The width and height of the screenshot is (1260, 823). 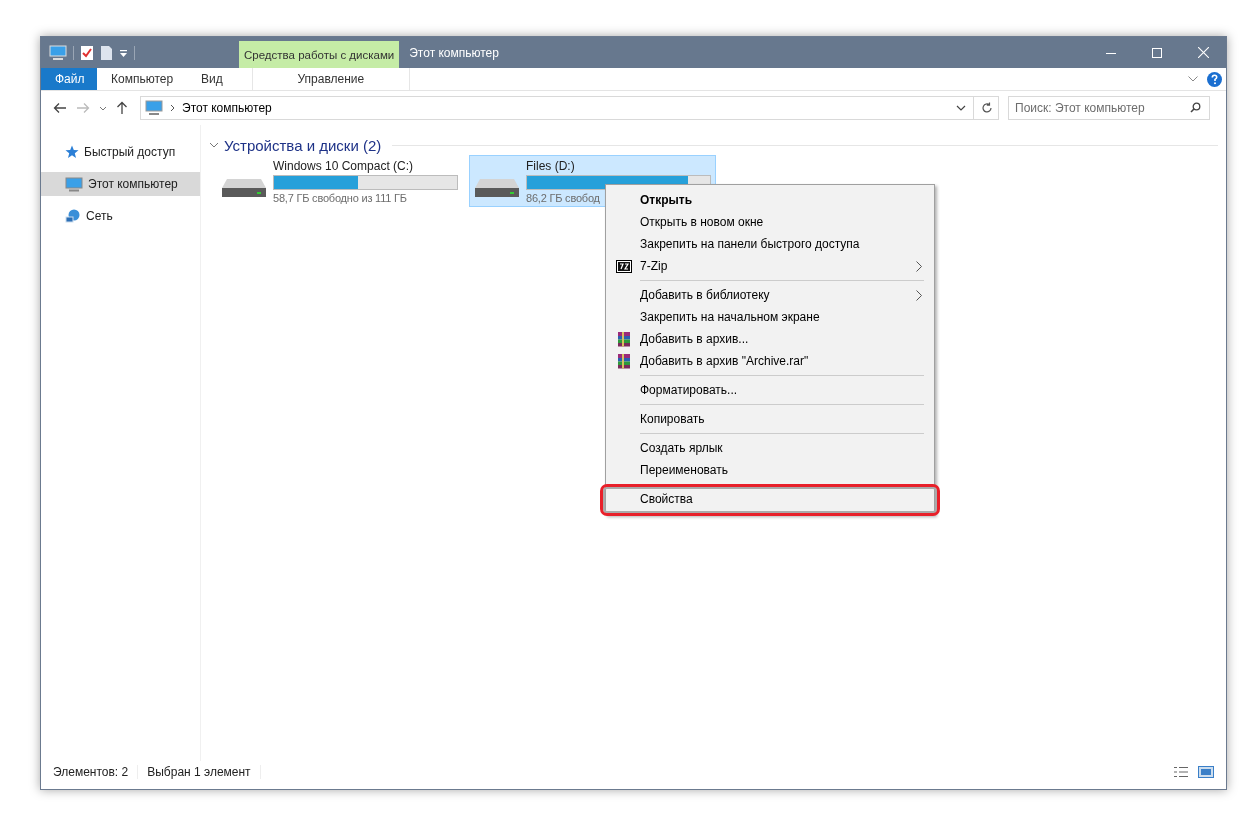 I want to click on menu-item: Закрепить на начальном экране, so click(x=770, y=317).